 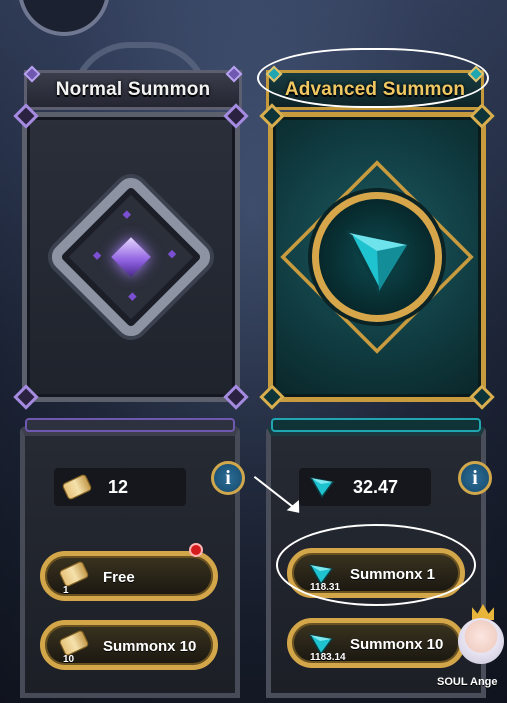 I want to click on advanced-summon-10-button: Summonx 10 1183.14, so click(x=376, y=643).